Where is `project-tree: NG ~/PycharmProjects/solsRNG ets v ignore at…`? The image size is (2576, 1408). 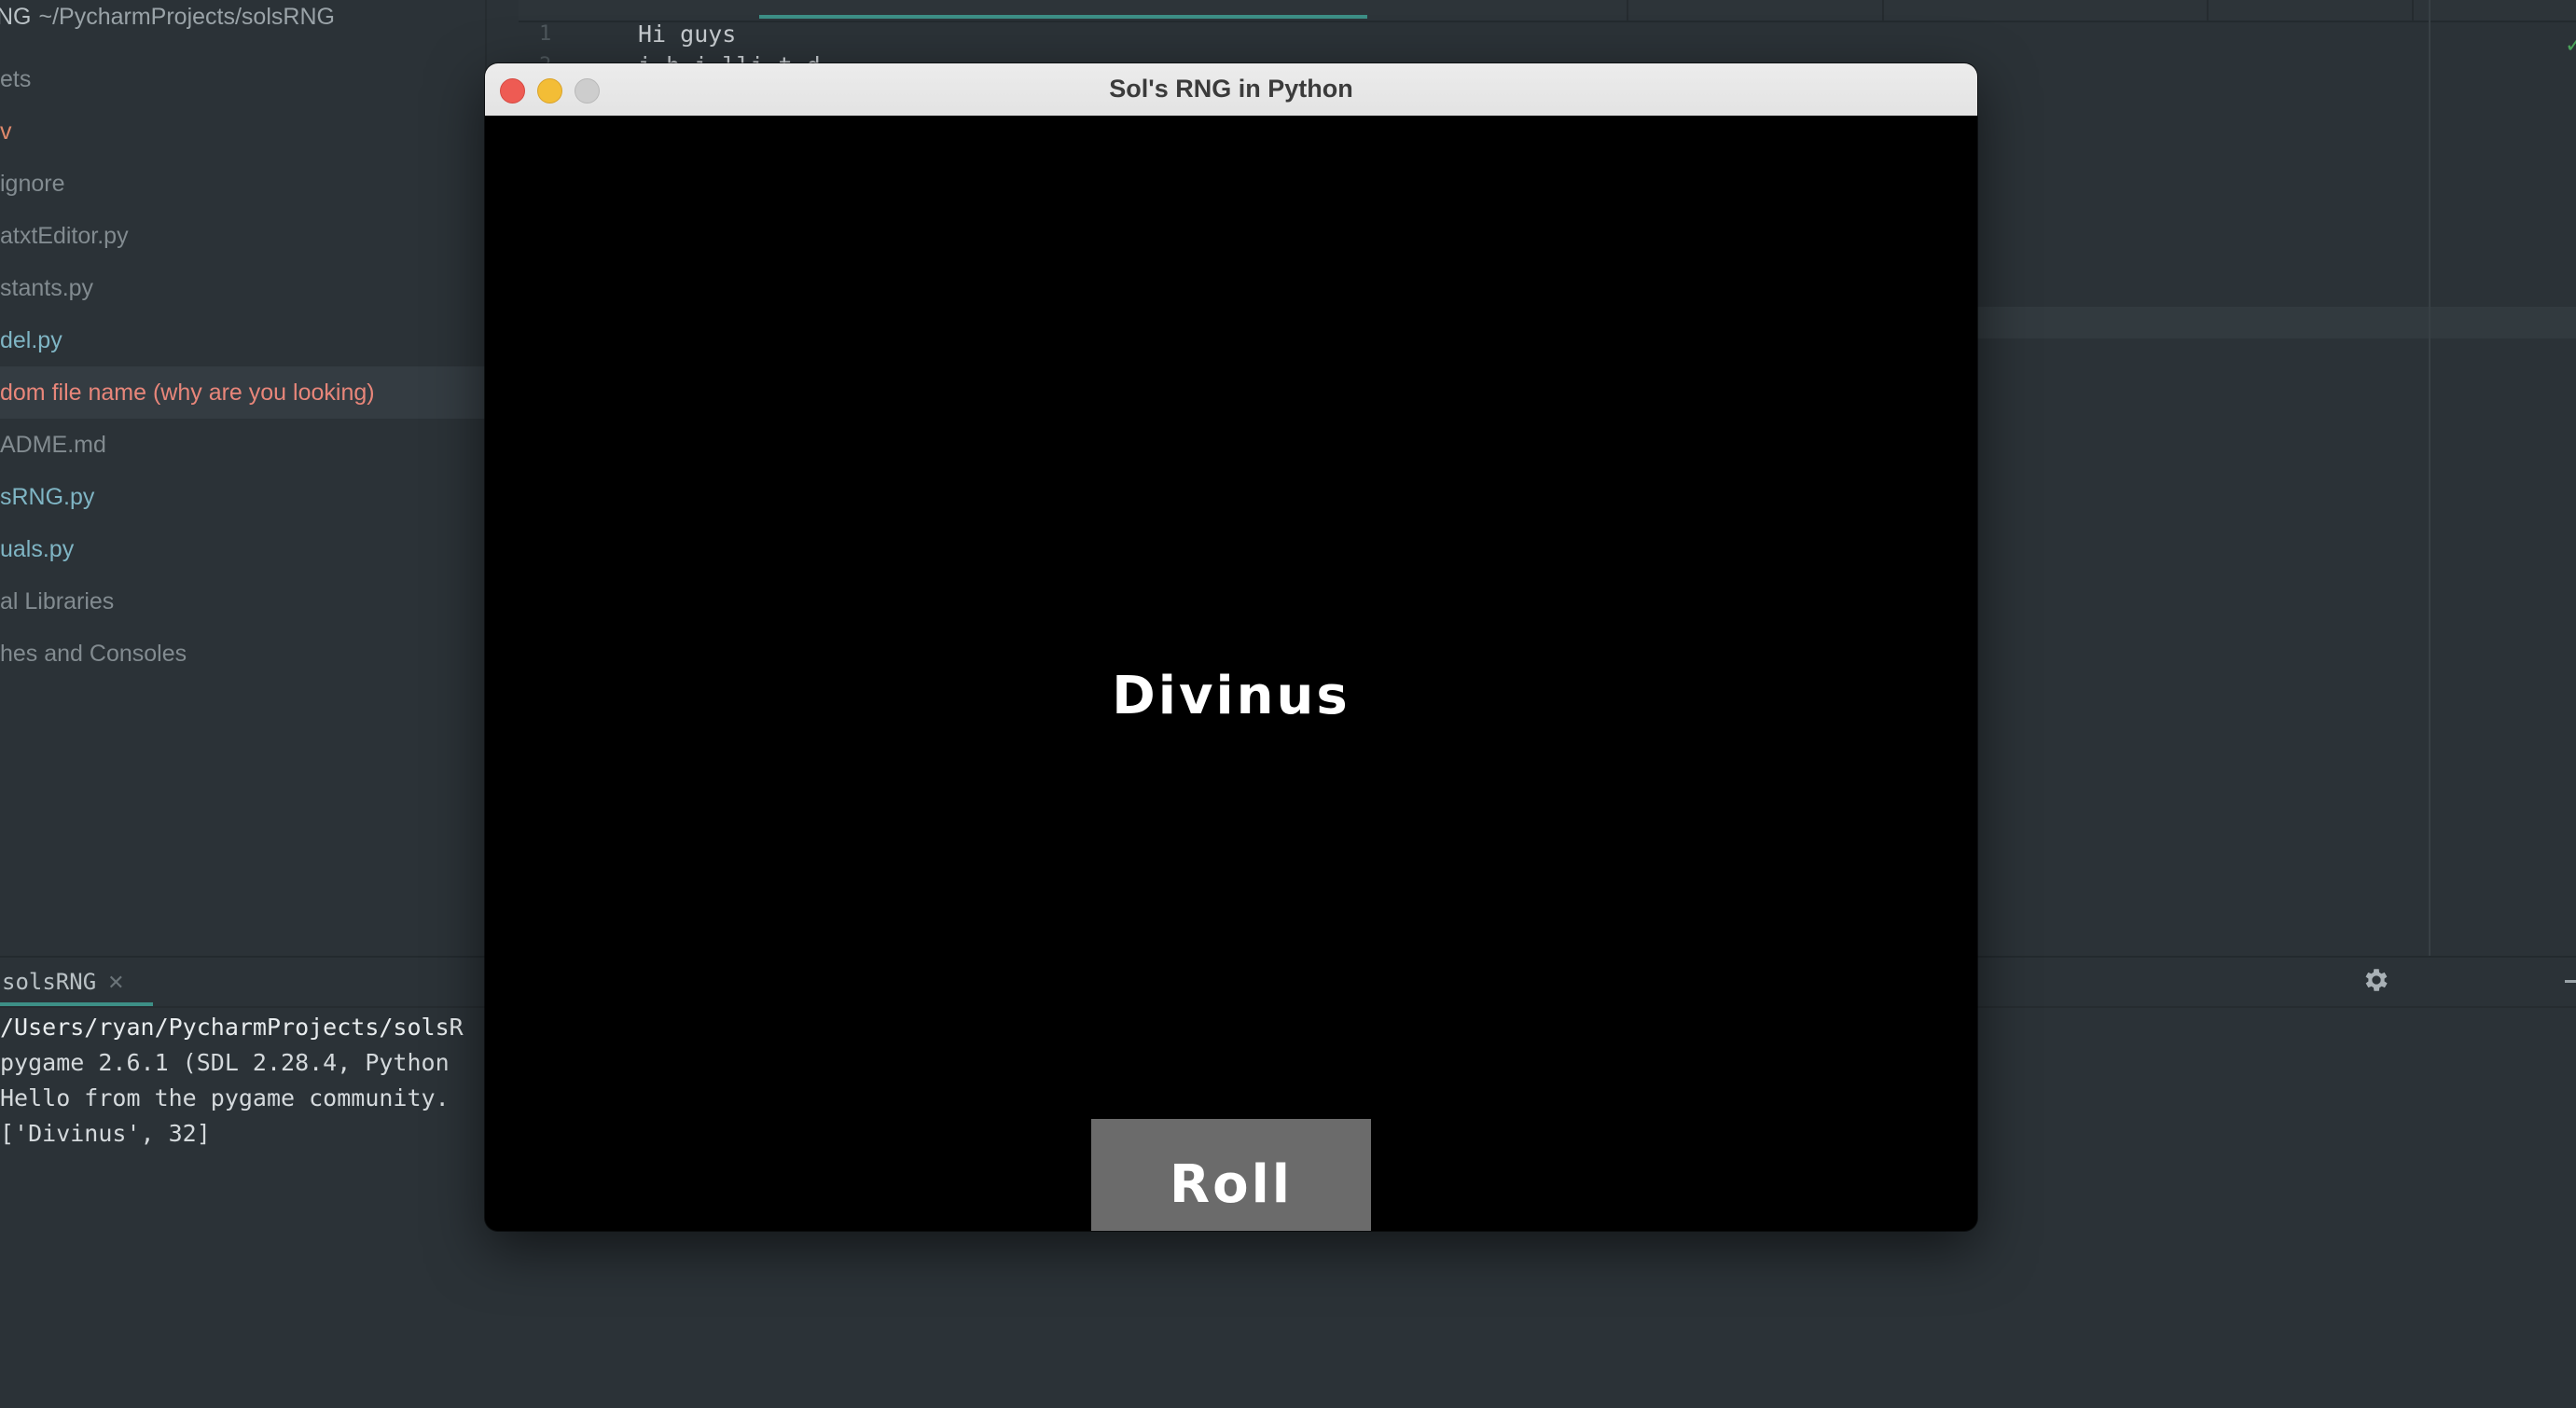
project-tree: NG ~/PycharmProjects/solsRNG ets v ignore at… is located at coordinates (244, 478).